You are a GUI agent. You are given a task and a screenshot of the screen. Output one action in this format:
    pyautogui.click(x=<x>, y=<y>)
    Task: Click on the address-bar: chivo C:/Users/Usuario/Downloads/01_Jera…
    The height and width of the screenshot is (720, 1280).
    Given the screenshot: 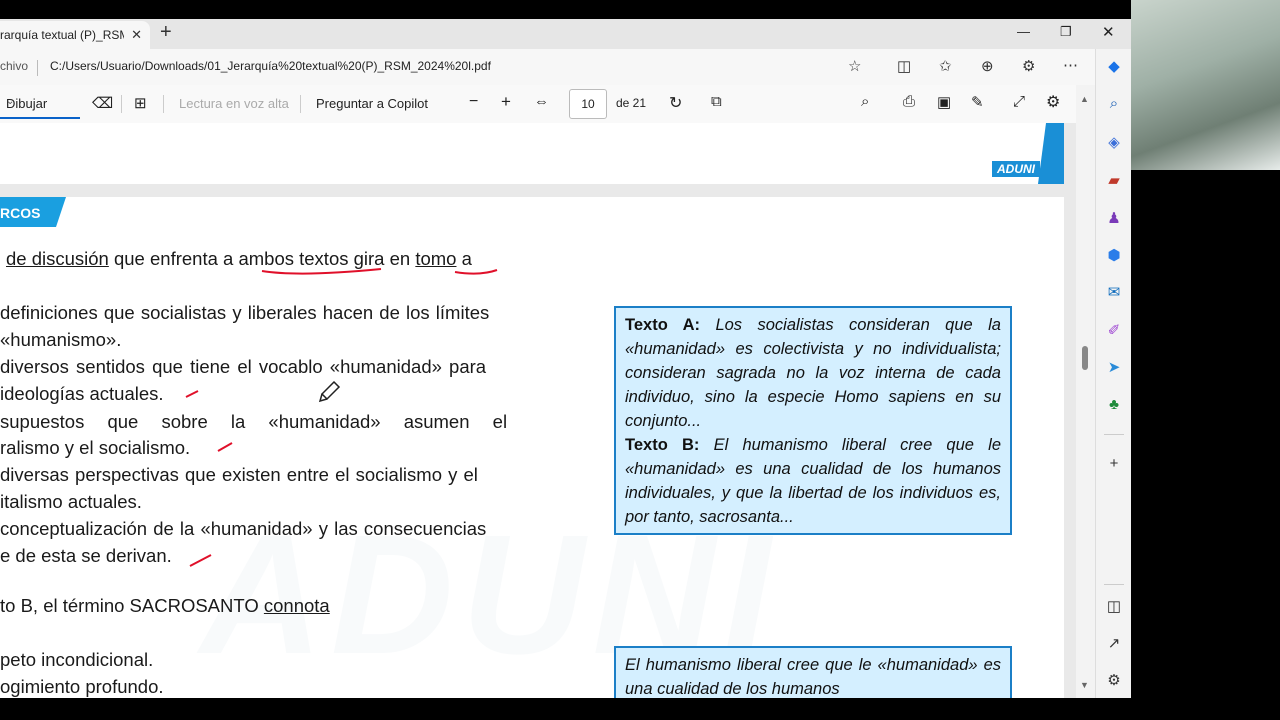 What is the action you would take?
    pyautogui.click(x=547, y=67)
    